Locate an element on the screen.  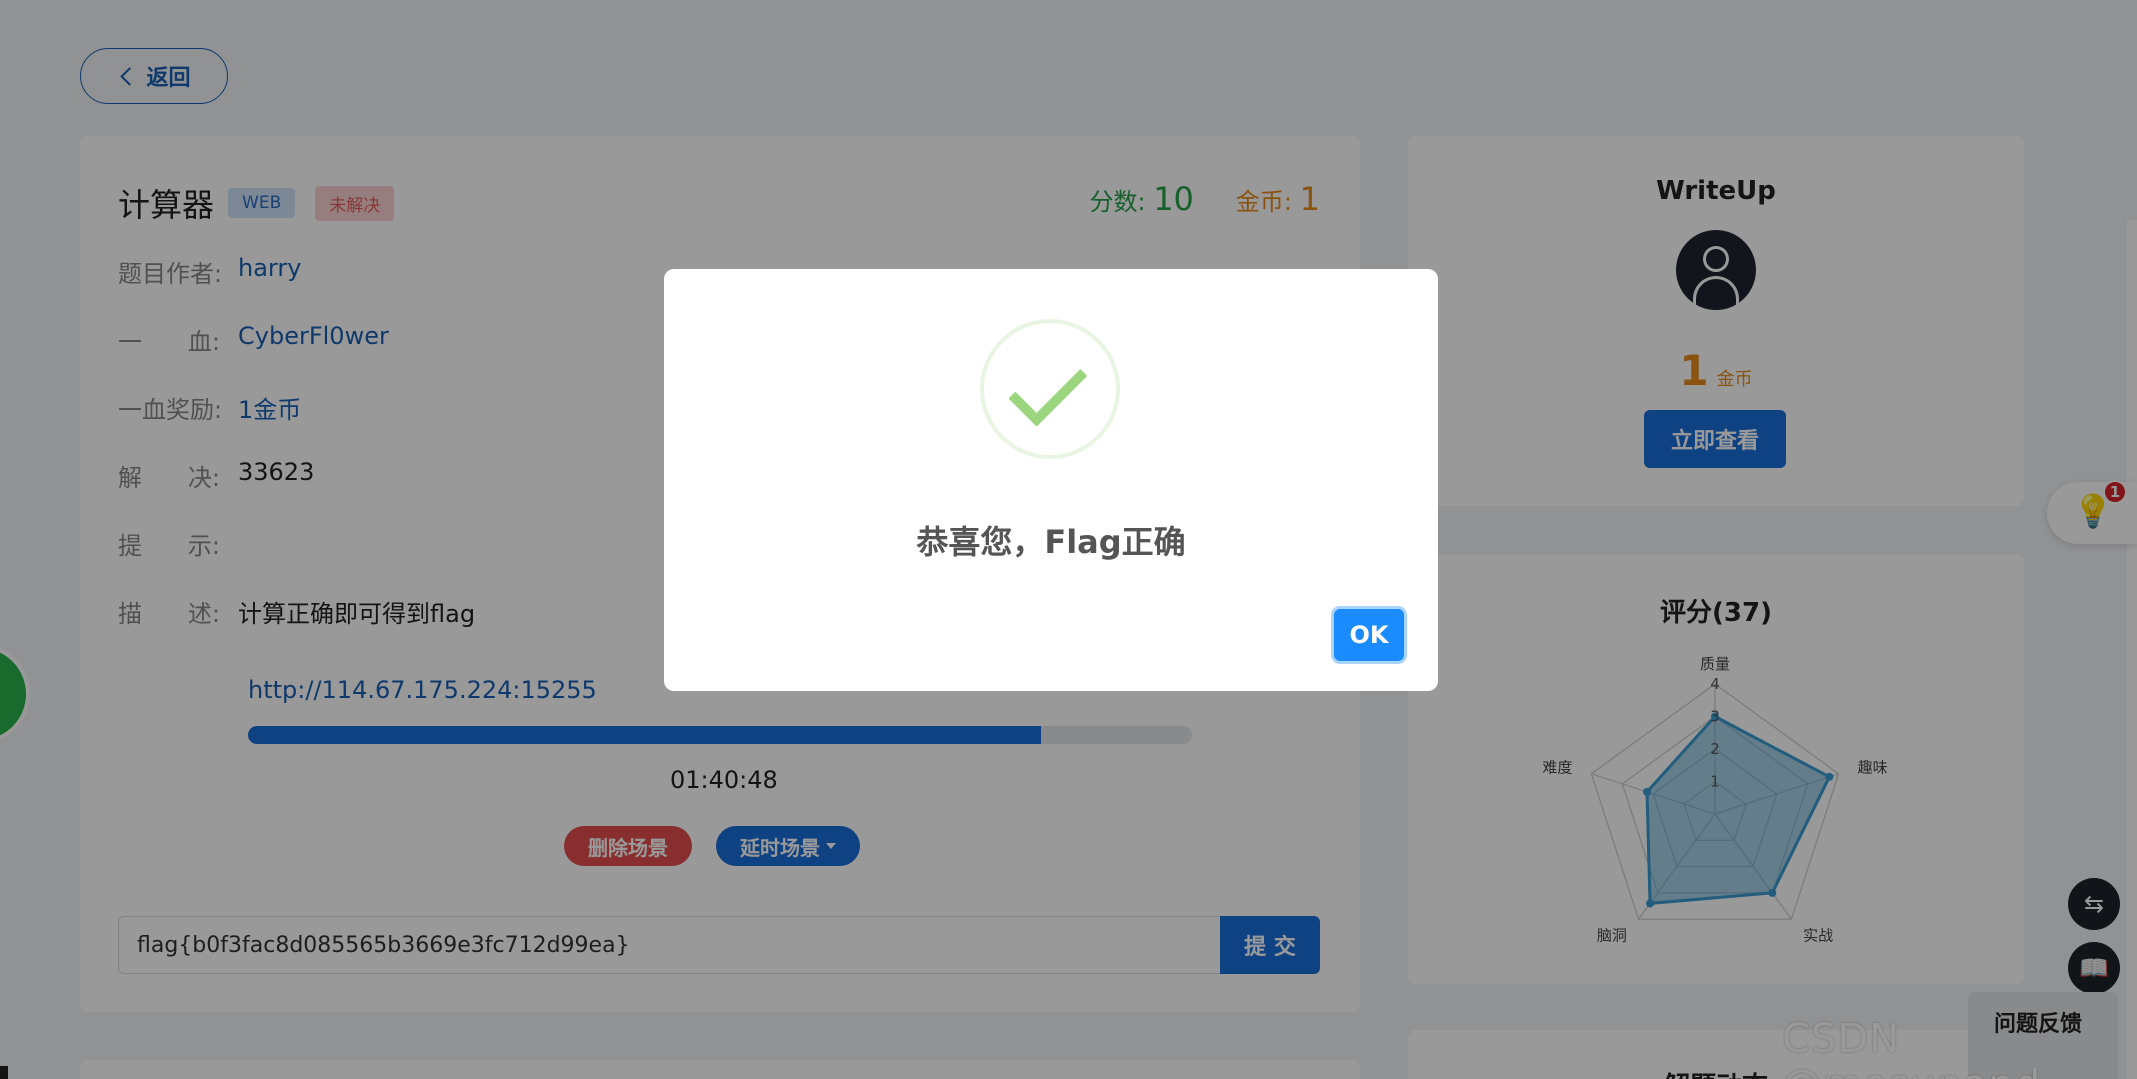
dialog-message: 恭喜您，Flag正确 is located at coordinates (1051, 542).